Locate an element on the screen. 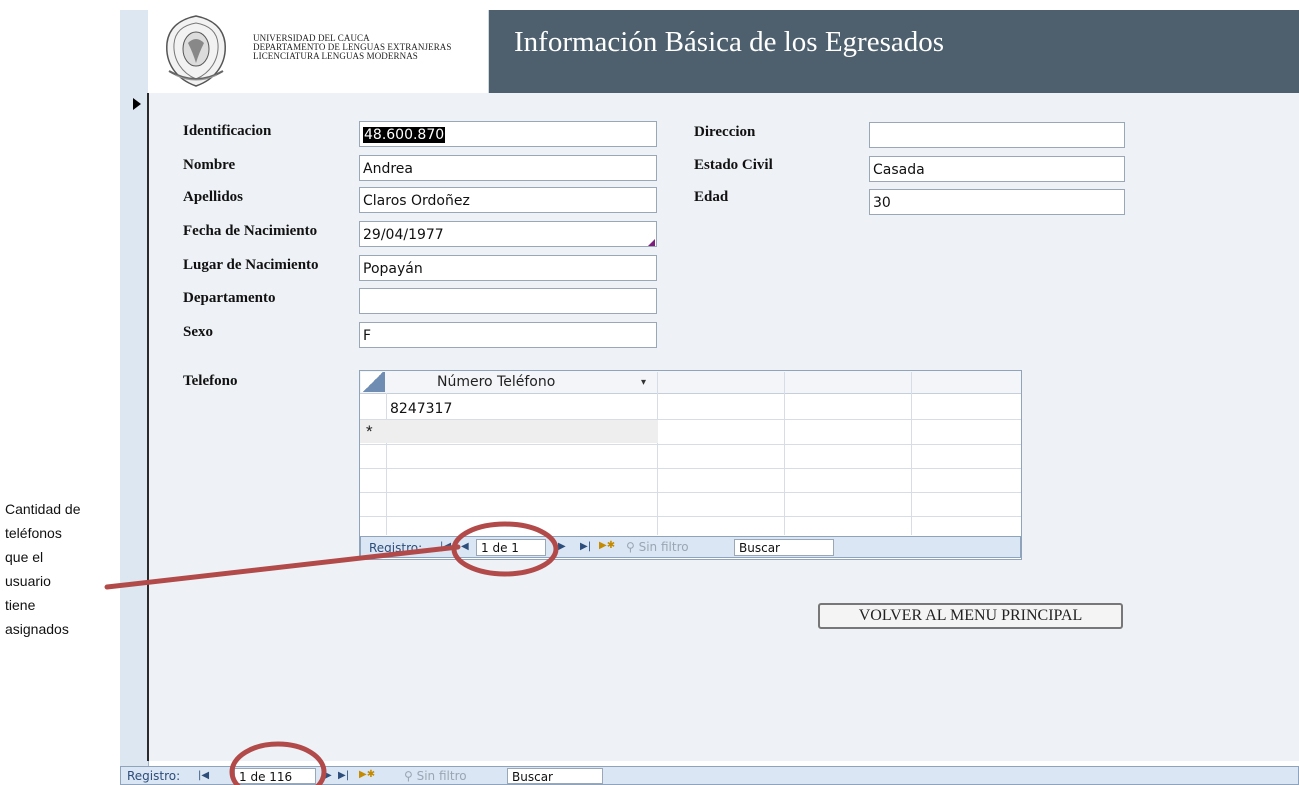 This screenshot has width=1299, height=785. current-record-marker-icon is located at coordinates (137, 104).